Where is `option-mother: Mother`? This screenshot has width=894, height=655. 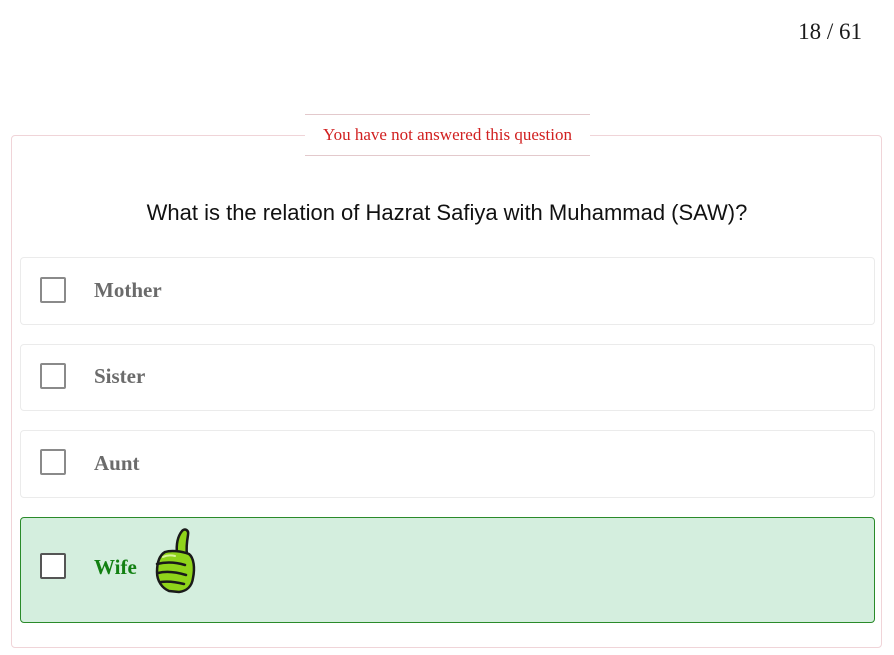
option-mother: Mother is located at coordinates (447, 291).